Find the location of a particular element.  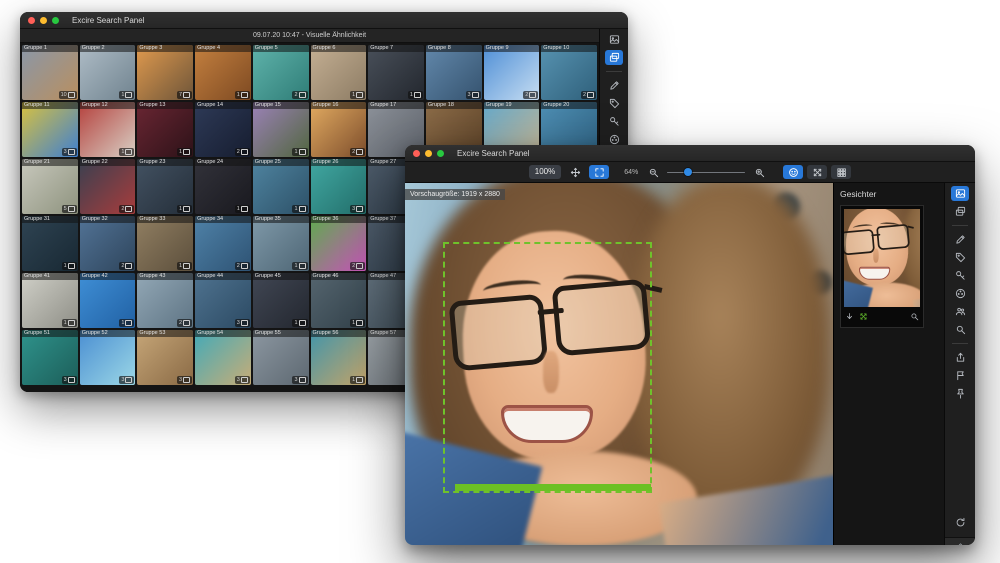

group-thumbnail: Gruppe 42 1 is located at coordinates (107, 300).